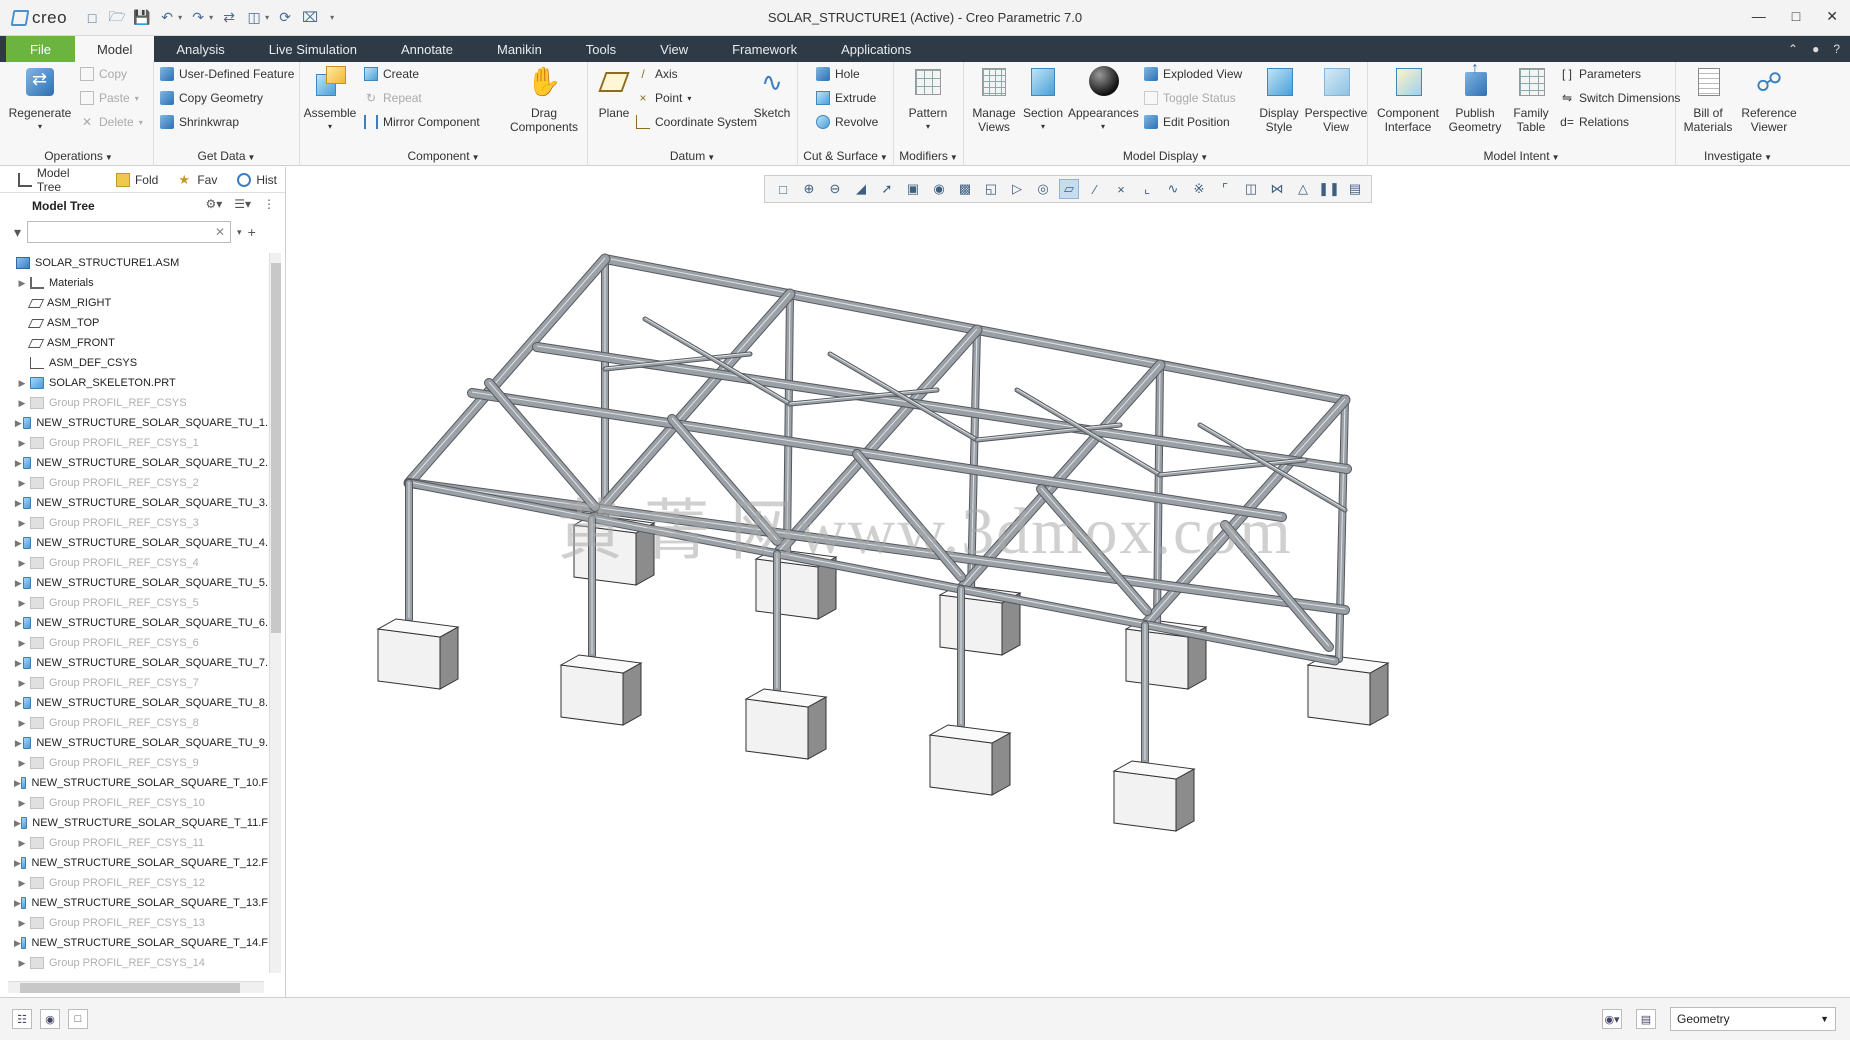  I want to click on tab-file: File, so click(40, 49).